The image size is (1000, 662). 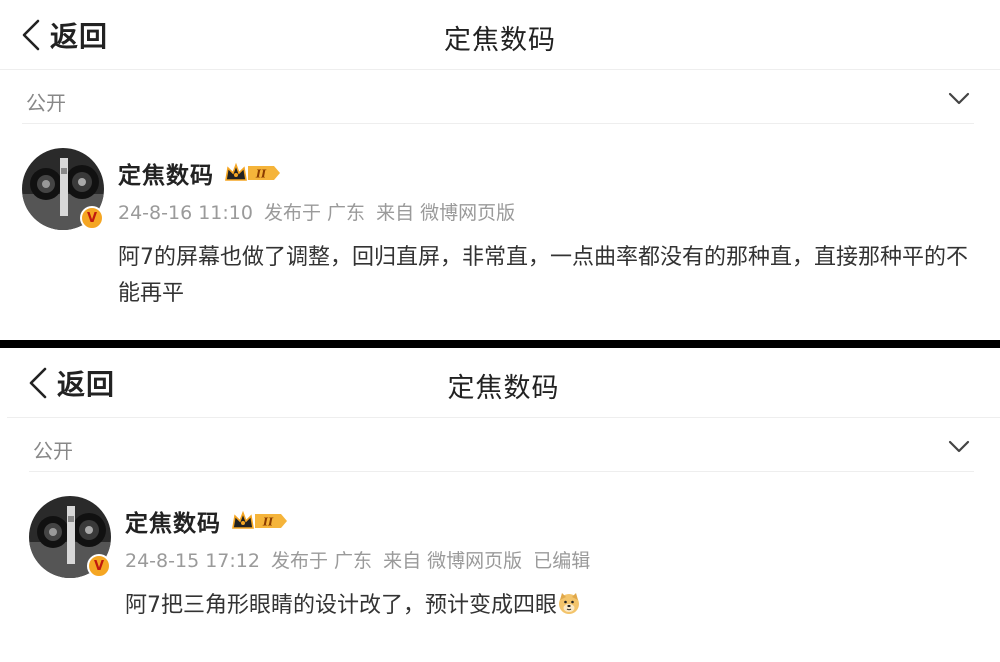 What do you see at coordinates (562, 561) in the screenshot?
I see `post-edited-label: 已编辑` at bounding box center [562, 561].